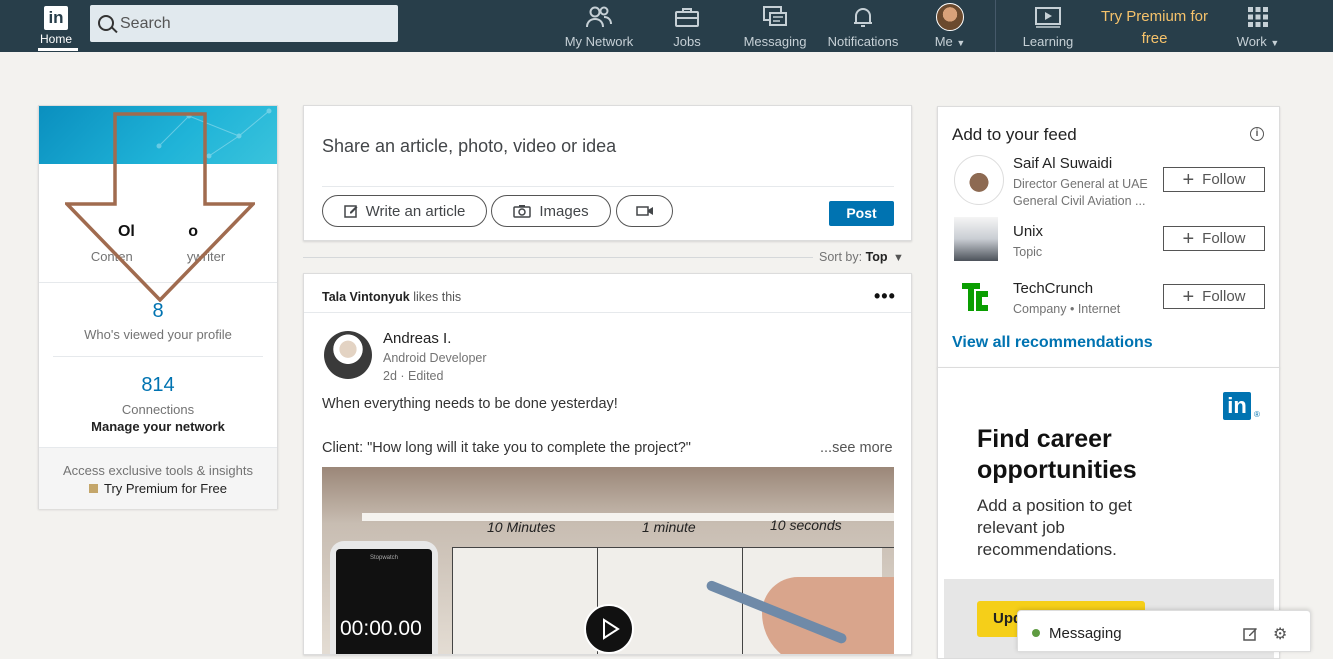  I want to click on techcrunch-logo, so click(976, 299).